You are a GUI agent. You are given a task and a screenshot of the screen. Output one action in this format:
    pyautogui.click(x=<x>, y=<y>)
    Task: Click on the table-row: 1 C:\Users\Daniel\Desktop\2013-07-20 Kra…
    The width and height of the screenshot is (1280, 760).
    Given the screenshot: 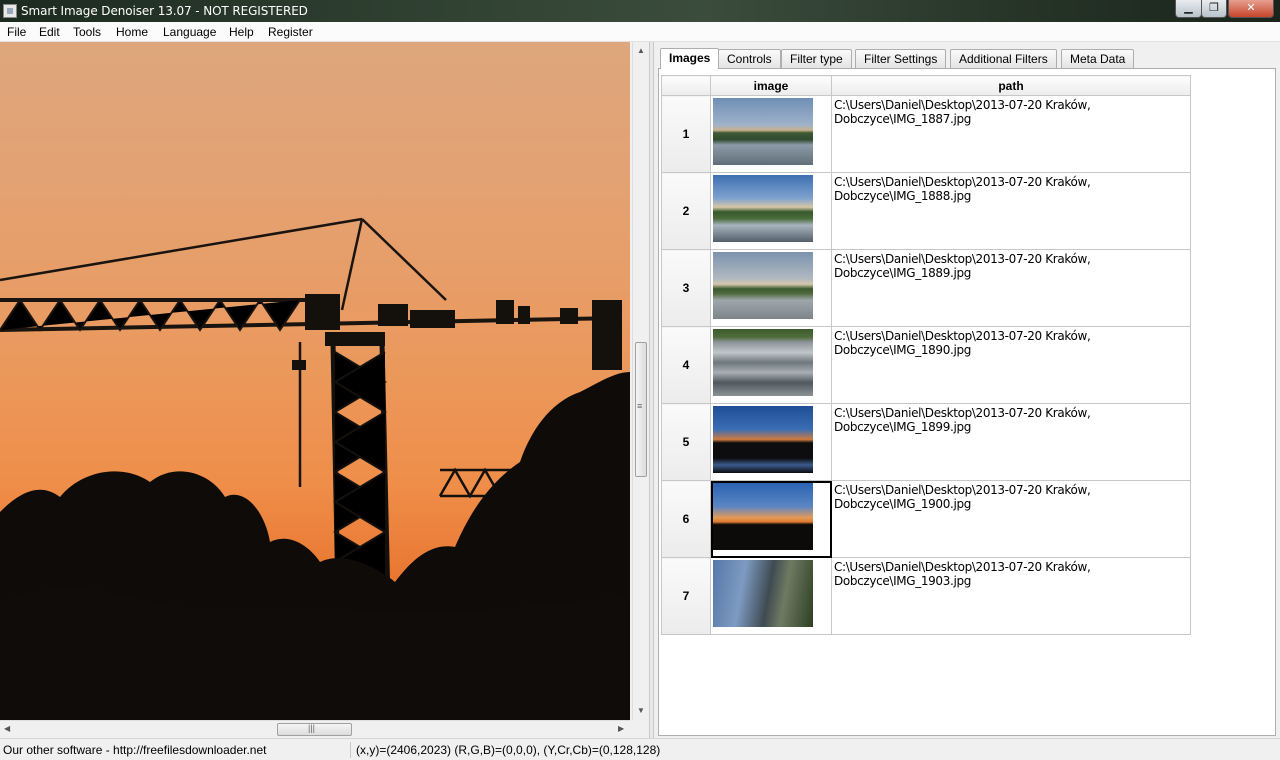 What is the action you would take?
    pyautogui.click(x=926, y=134)
    